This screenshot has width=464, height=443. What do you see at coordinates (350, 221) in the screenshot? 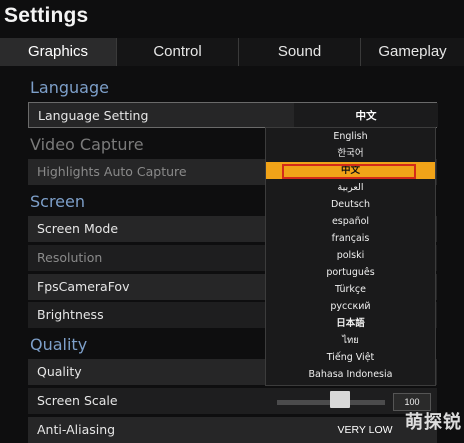
I see `language-option-spanish: español` at bounding box center [350, 221].